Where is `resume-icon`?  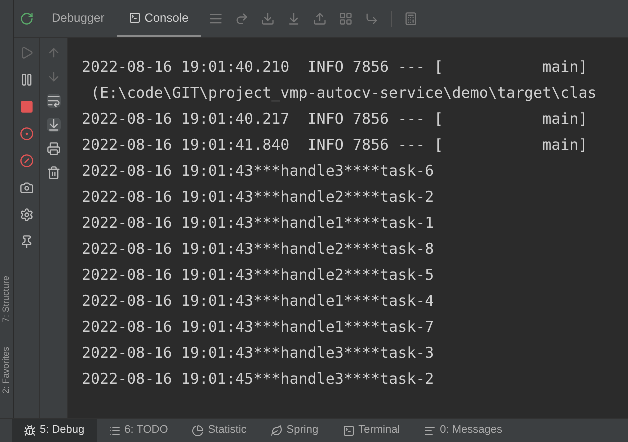 resume-icon is located at coordinates (27, 53).